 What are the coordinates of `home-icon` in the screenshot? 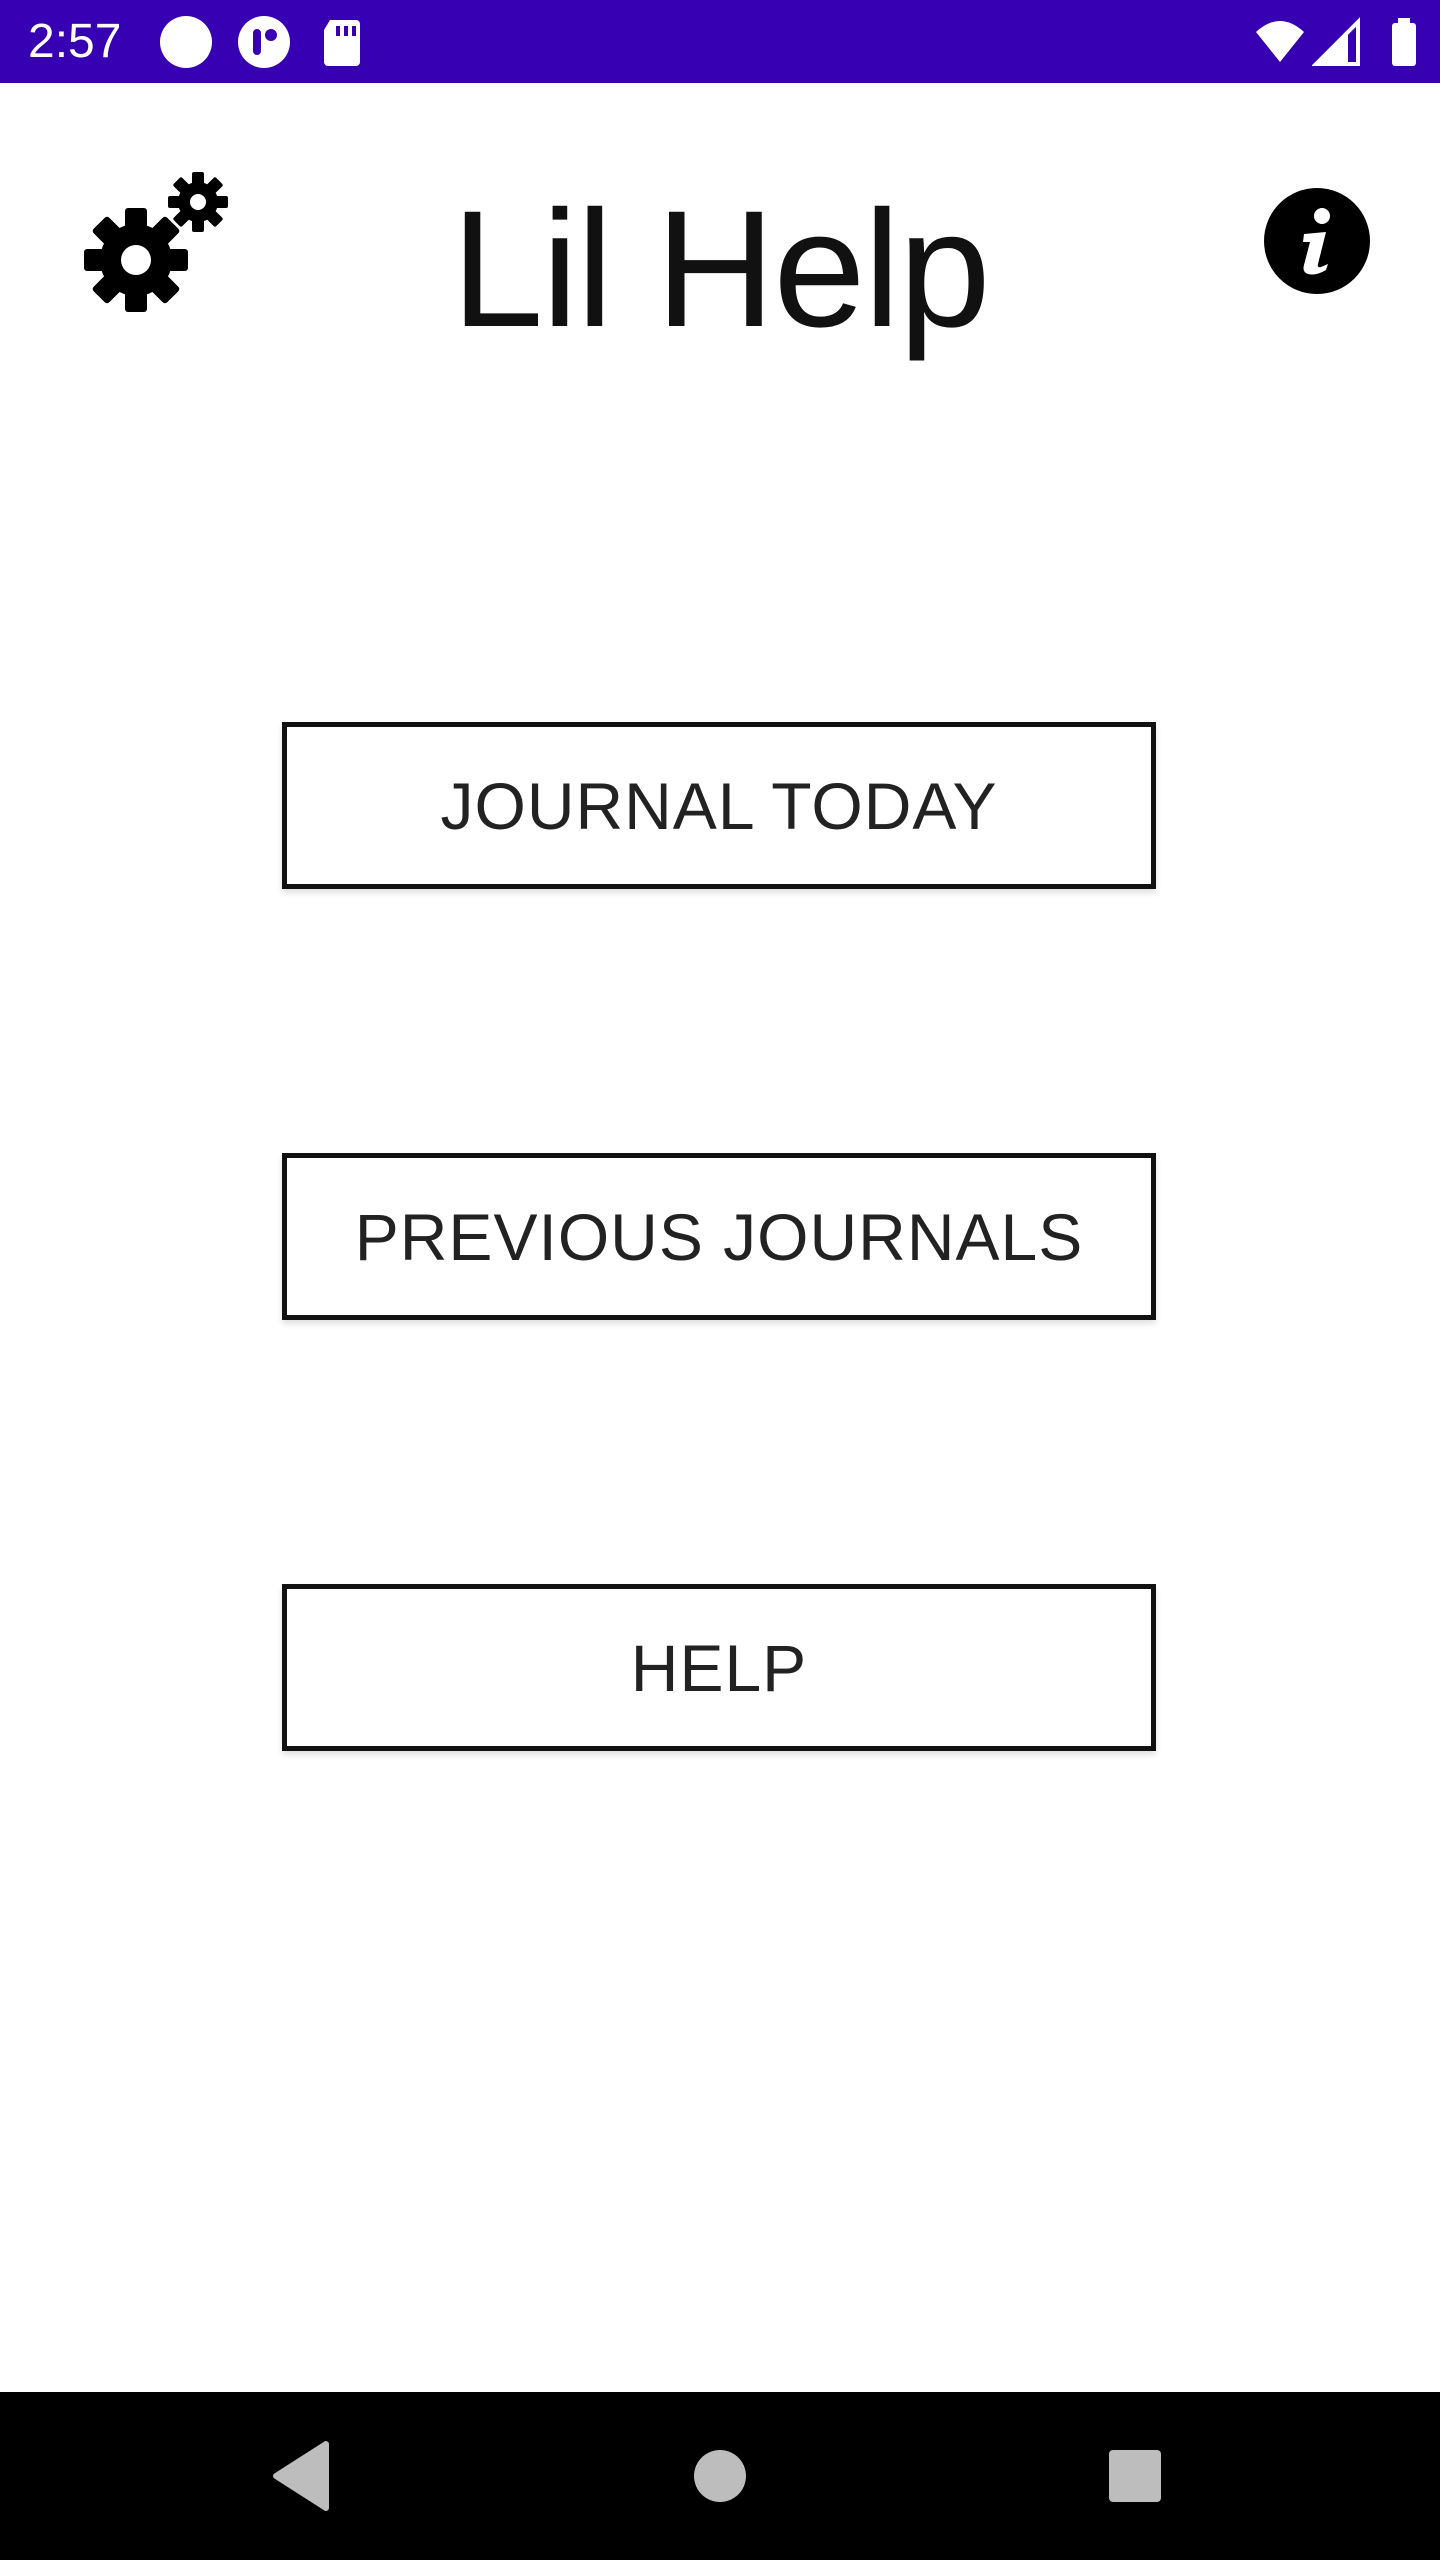 It's located at (720, 2476).